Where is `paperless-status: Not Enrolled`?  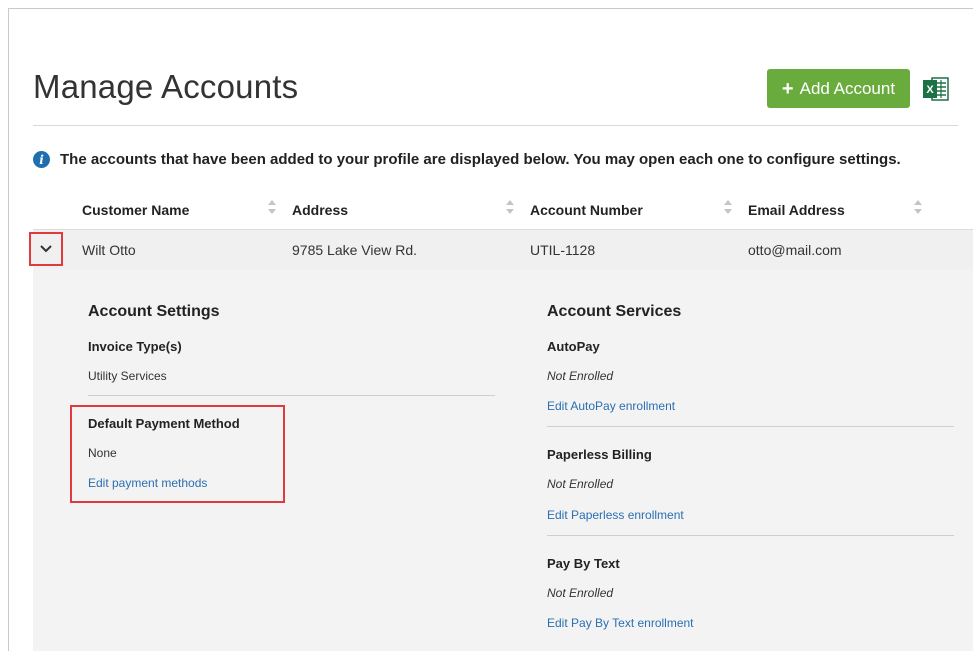 paperless-status: Not Enrolled is located at coordinates (580, 484).